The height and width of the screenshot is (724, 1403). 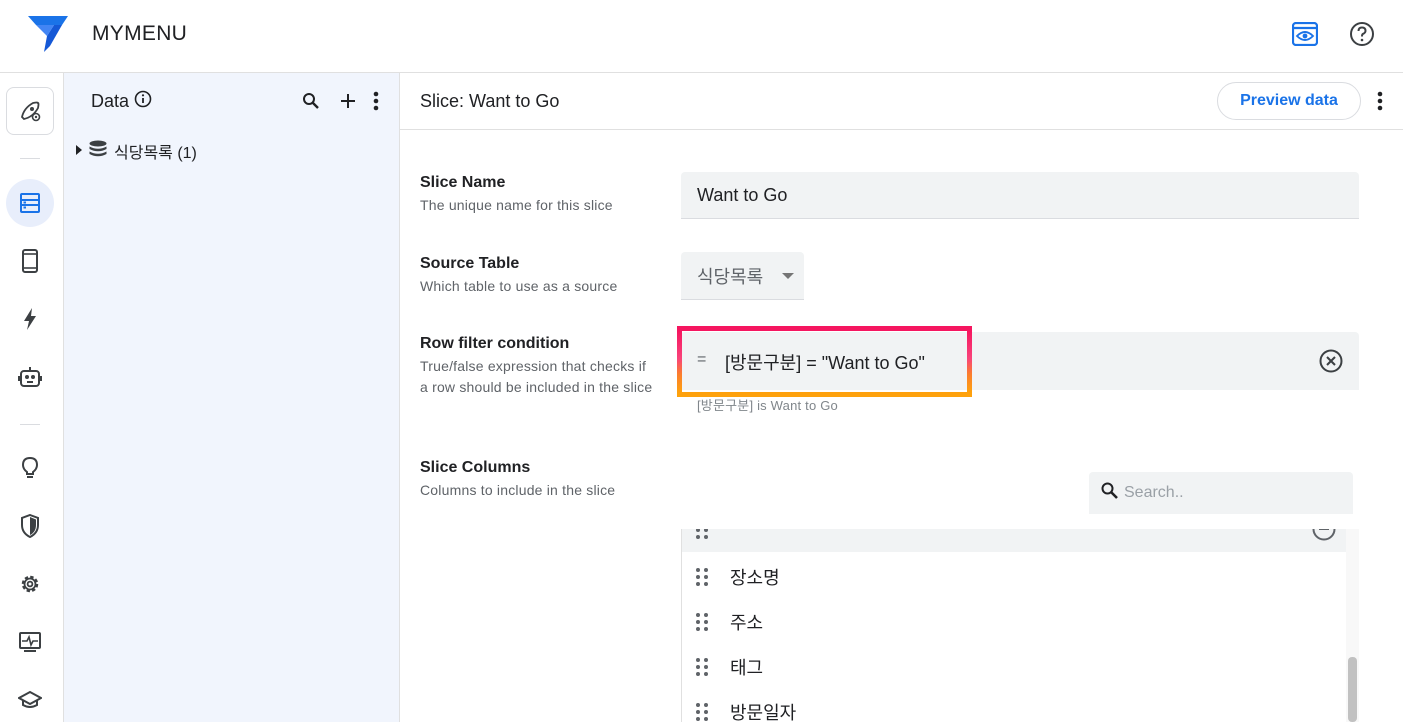 What do you see at coordinates (1020, 361) in the screenshot?
I see `row-filter-expression-input: = [방문구분] = "Want to Go"` at bounding box center [1020, 361].